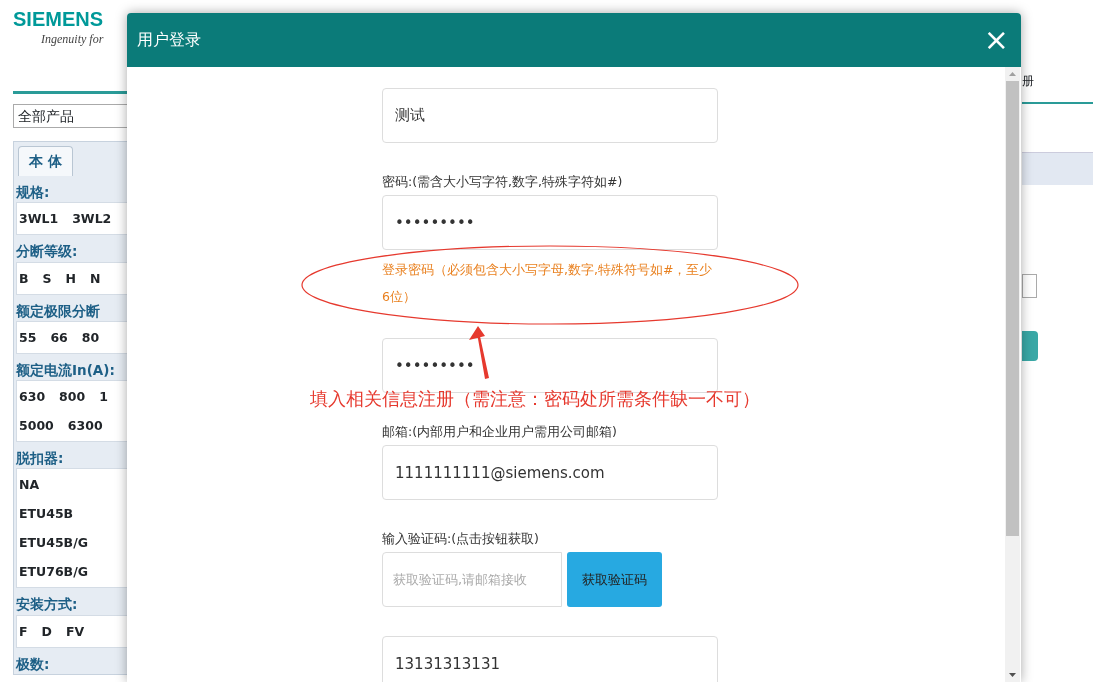  I want to click on link-text: 册, so click(1028, 81).